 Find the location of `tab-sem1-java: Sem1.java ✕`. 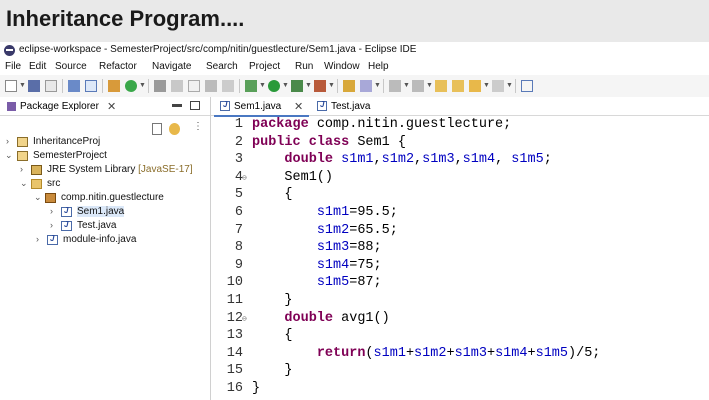

tab-sem1-java: Sem1.java ✕ is located at coordinates (261, 107).